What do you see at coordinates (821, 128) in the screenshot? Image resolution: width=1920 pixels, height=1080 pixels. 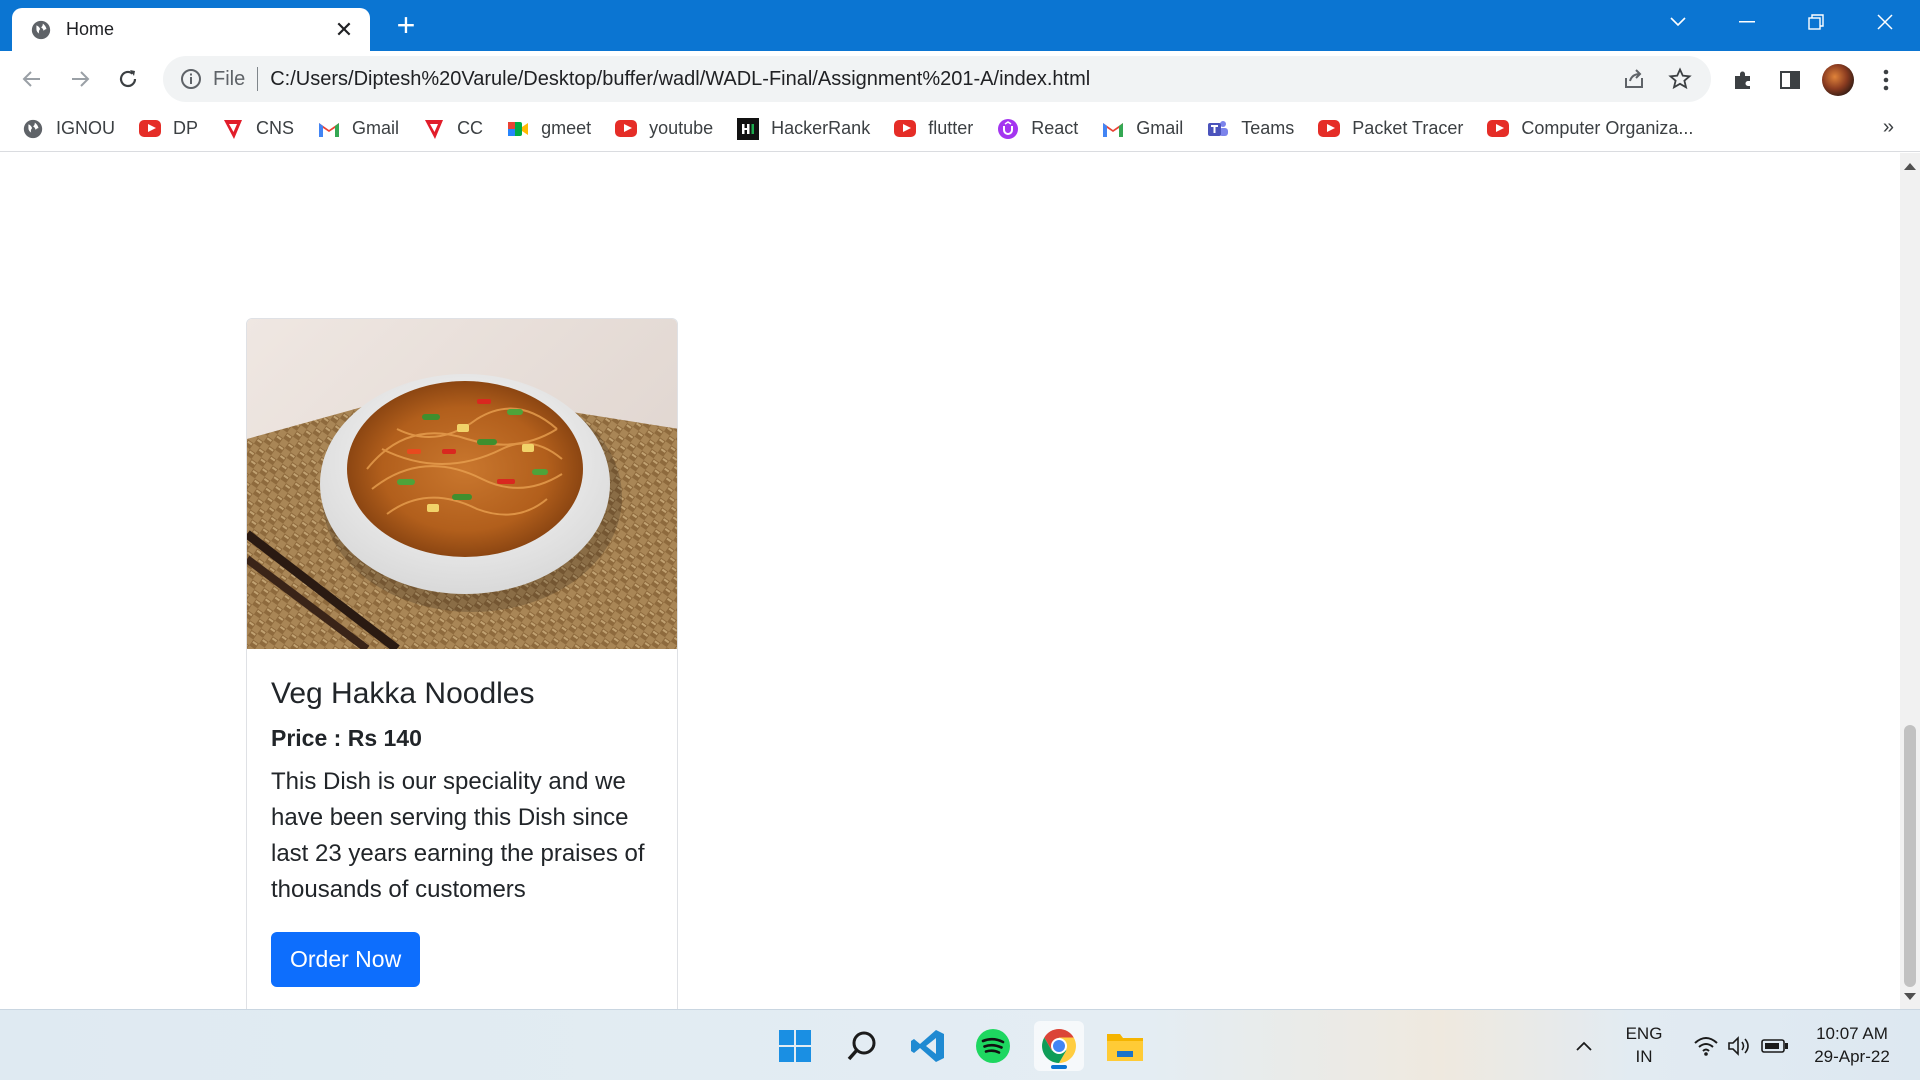 I see `bookmark-label: HackerRank` at bounding box center [821, 128].